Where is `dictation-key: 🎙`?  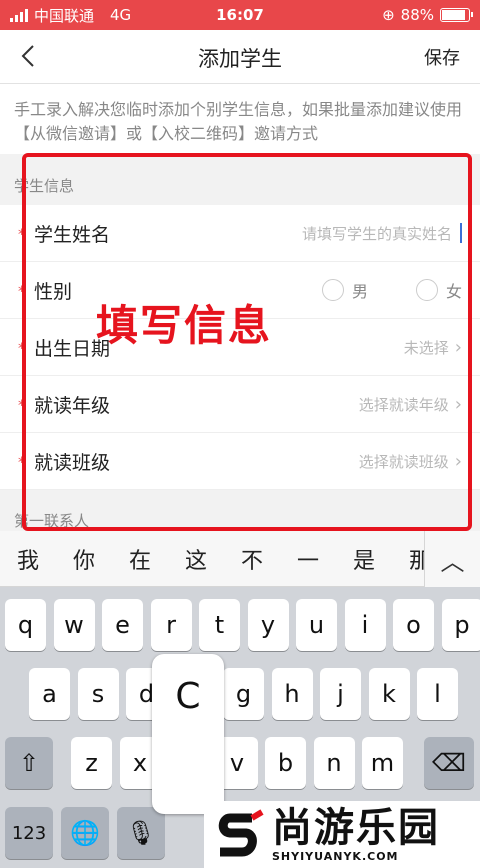 dictation-key: 🎙 is located at coordinates (141, 833).